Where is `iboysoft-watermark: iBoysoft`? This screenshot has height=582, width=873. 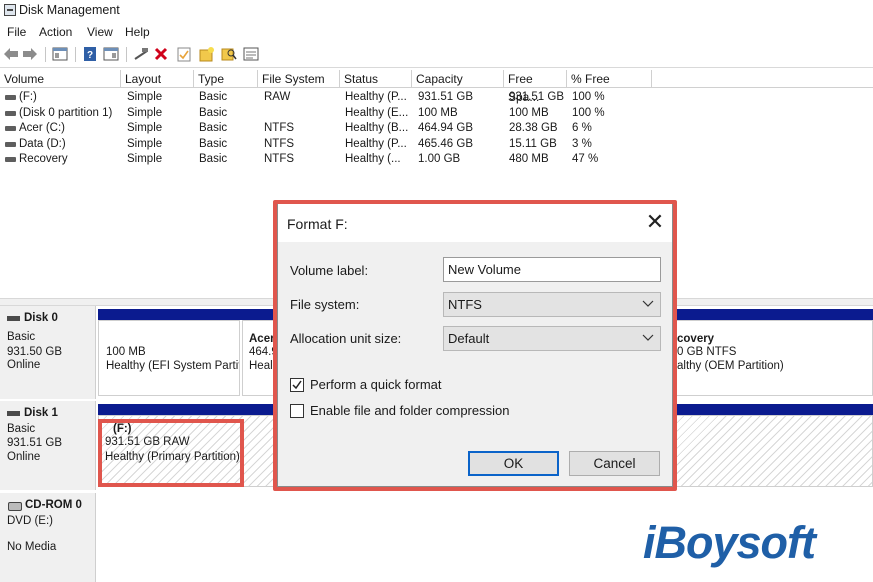 iboysoft-watermark: iBoysoft is located at coordinates (729, 542).